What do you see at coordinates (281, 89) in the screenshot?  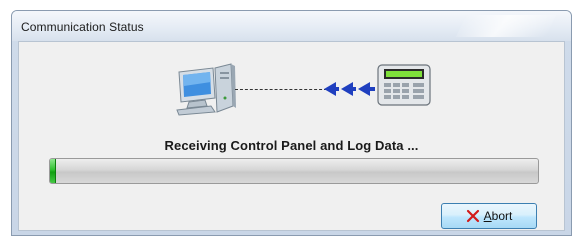 I see `connection-line` at bounding box center [281, 89].